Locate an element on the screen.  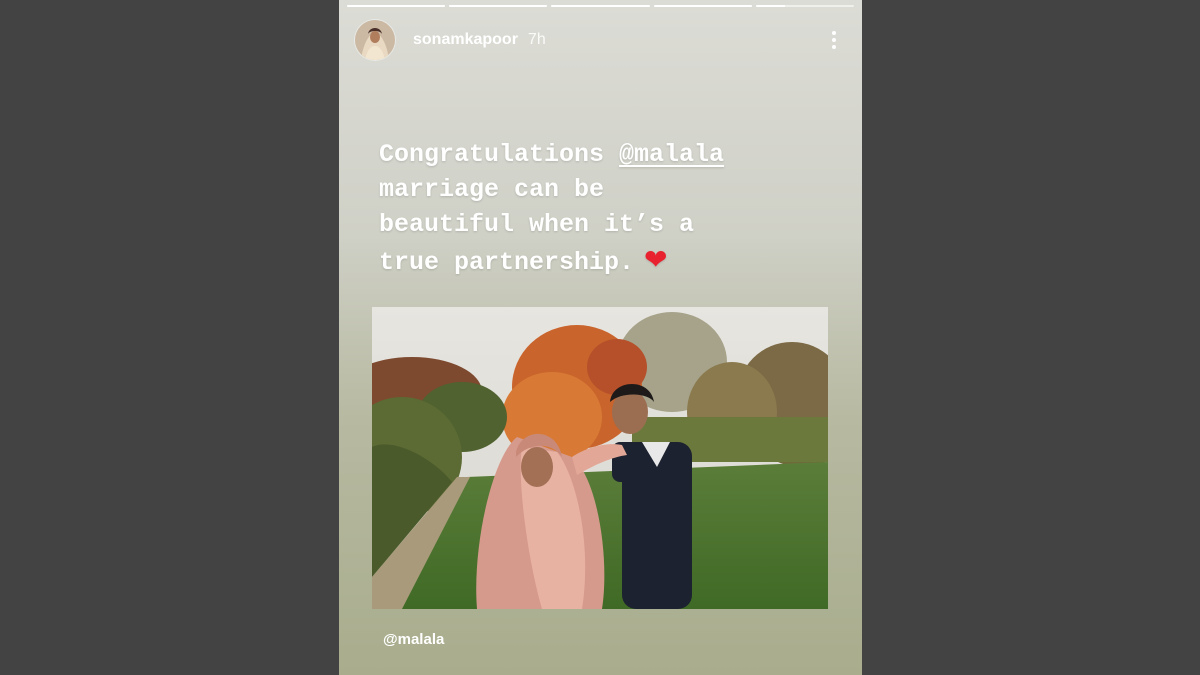
avatar is located at coordinates (375, 40).